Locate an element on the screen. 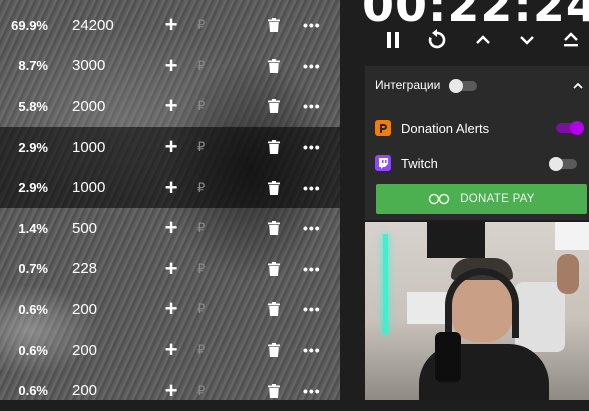 This screenshot has height=411, width=589. chevron-up-bar-icon is located at coordinates (571, 39).